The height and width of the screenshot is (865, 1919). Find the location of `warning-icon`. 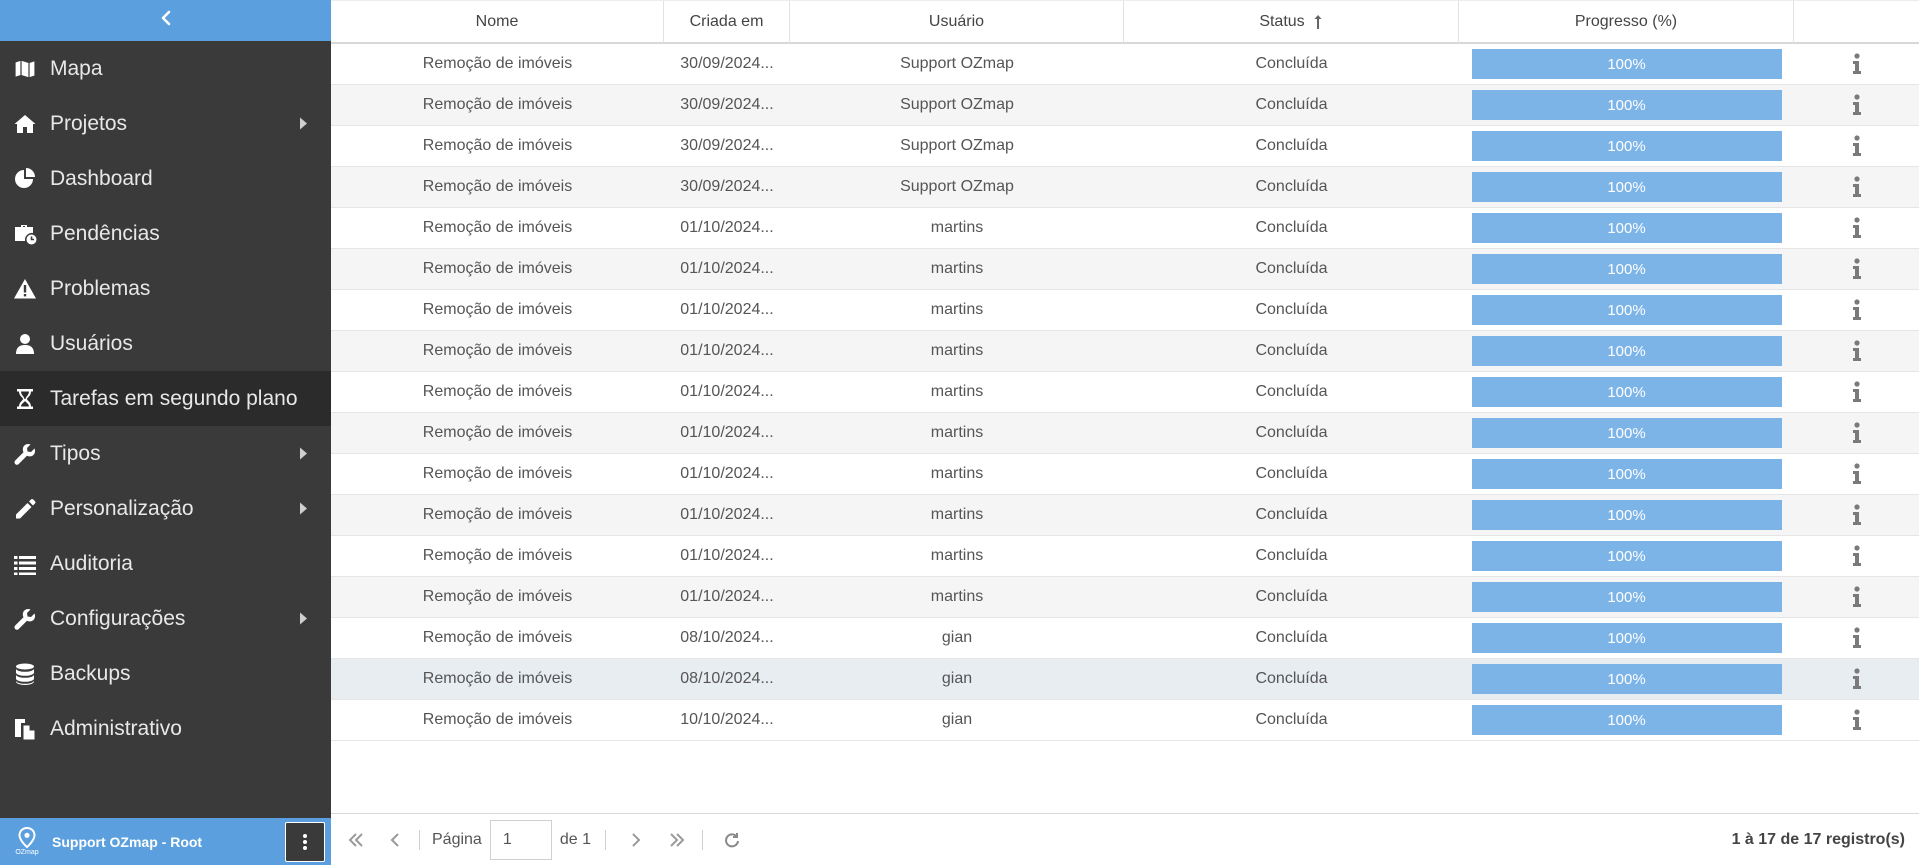

warning-icon is located at coordinates (25, 289).